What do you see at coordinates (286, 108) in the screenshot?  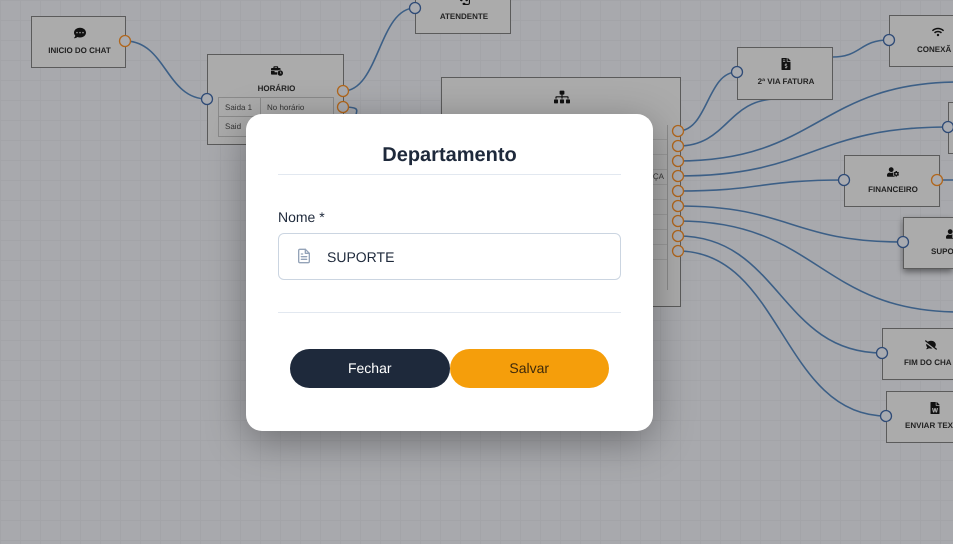 I see `table-cell-text: No horário` at bounding box center [286, 108].